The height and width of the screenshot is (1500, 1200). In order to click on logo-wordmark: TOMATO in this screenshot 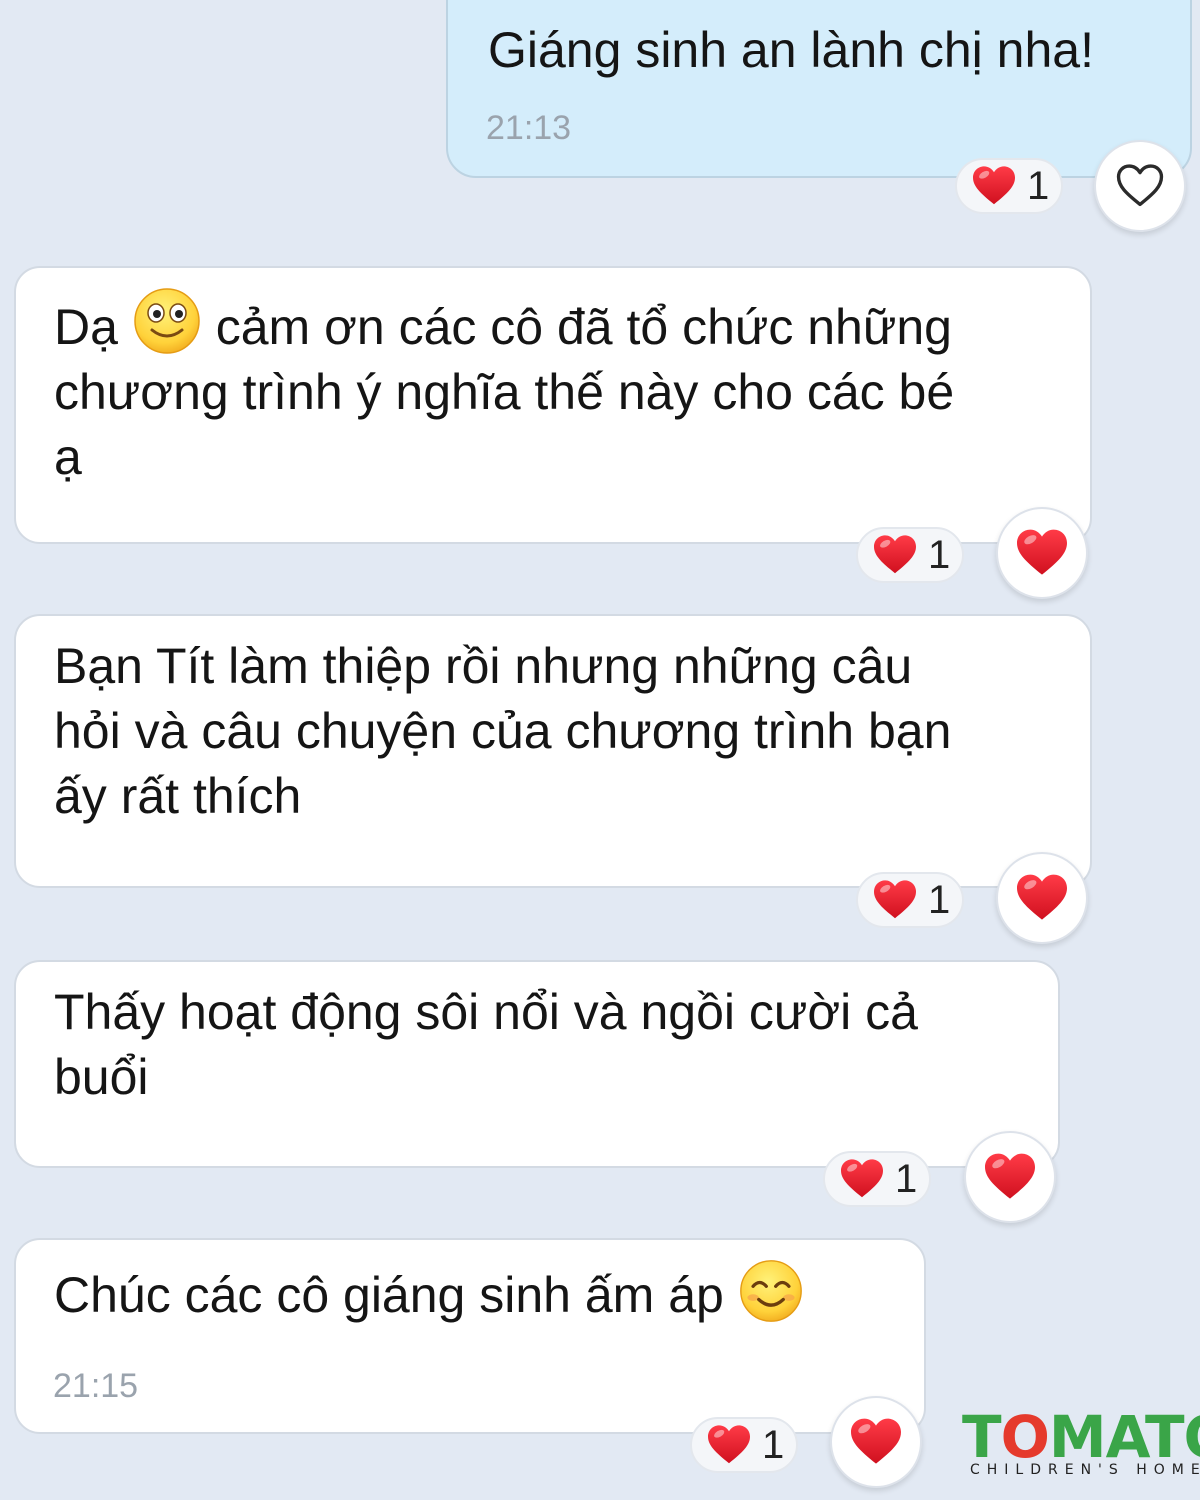, I will do `click(1081, 1437)`.